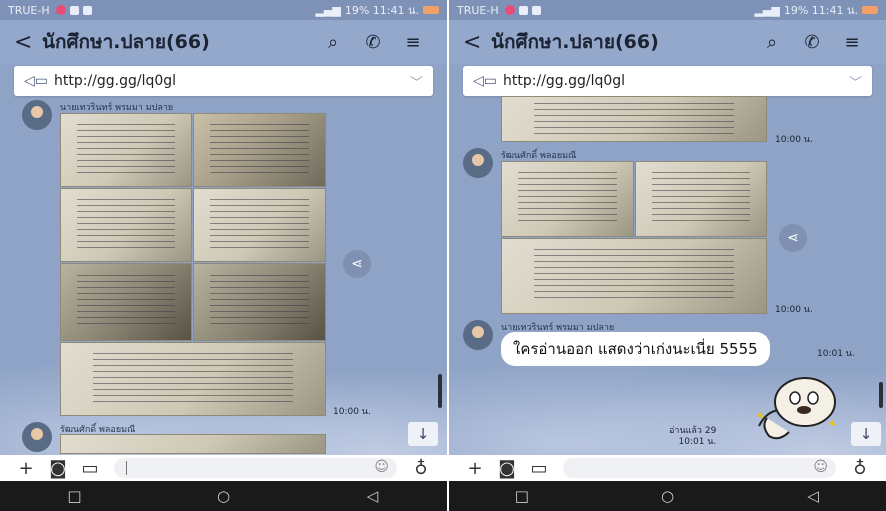  Describe the element at coordinates (635, 349) in the screenshot. I see `message-bubble: ใครอ่านออก แสดงว่าเก่งนะเนี่ย 5555` at that location.